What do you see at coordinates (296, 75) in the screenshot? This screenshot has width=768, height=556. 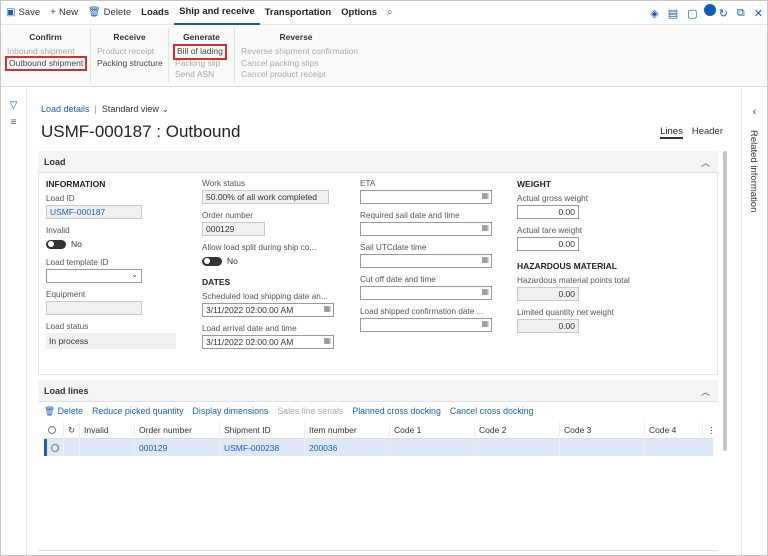 I see `cancel-product-receipt-button: Cancel product receipt` at bounding box center [296, 75].